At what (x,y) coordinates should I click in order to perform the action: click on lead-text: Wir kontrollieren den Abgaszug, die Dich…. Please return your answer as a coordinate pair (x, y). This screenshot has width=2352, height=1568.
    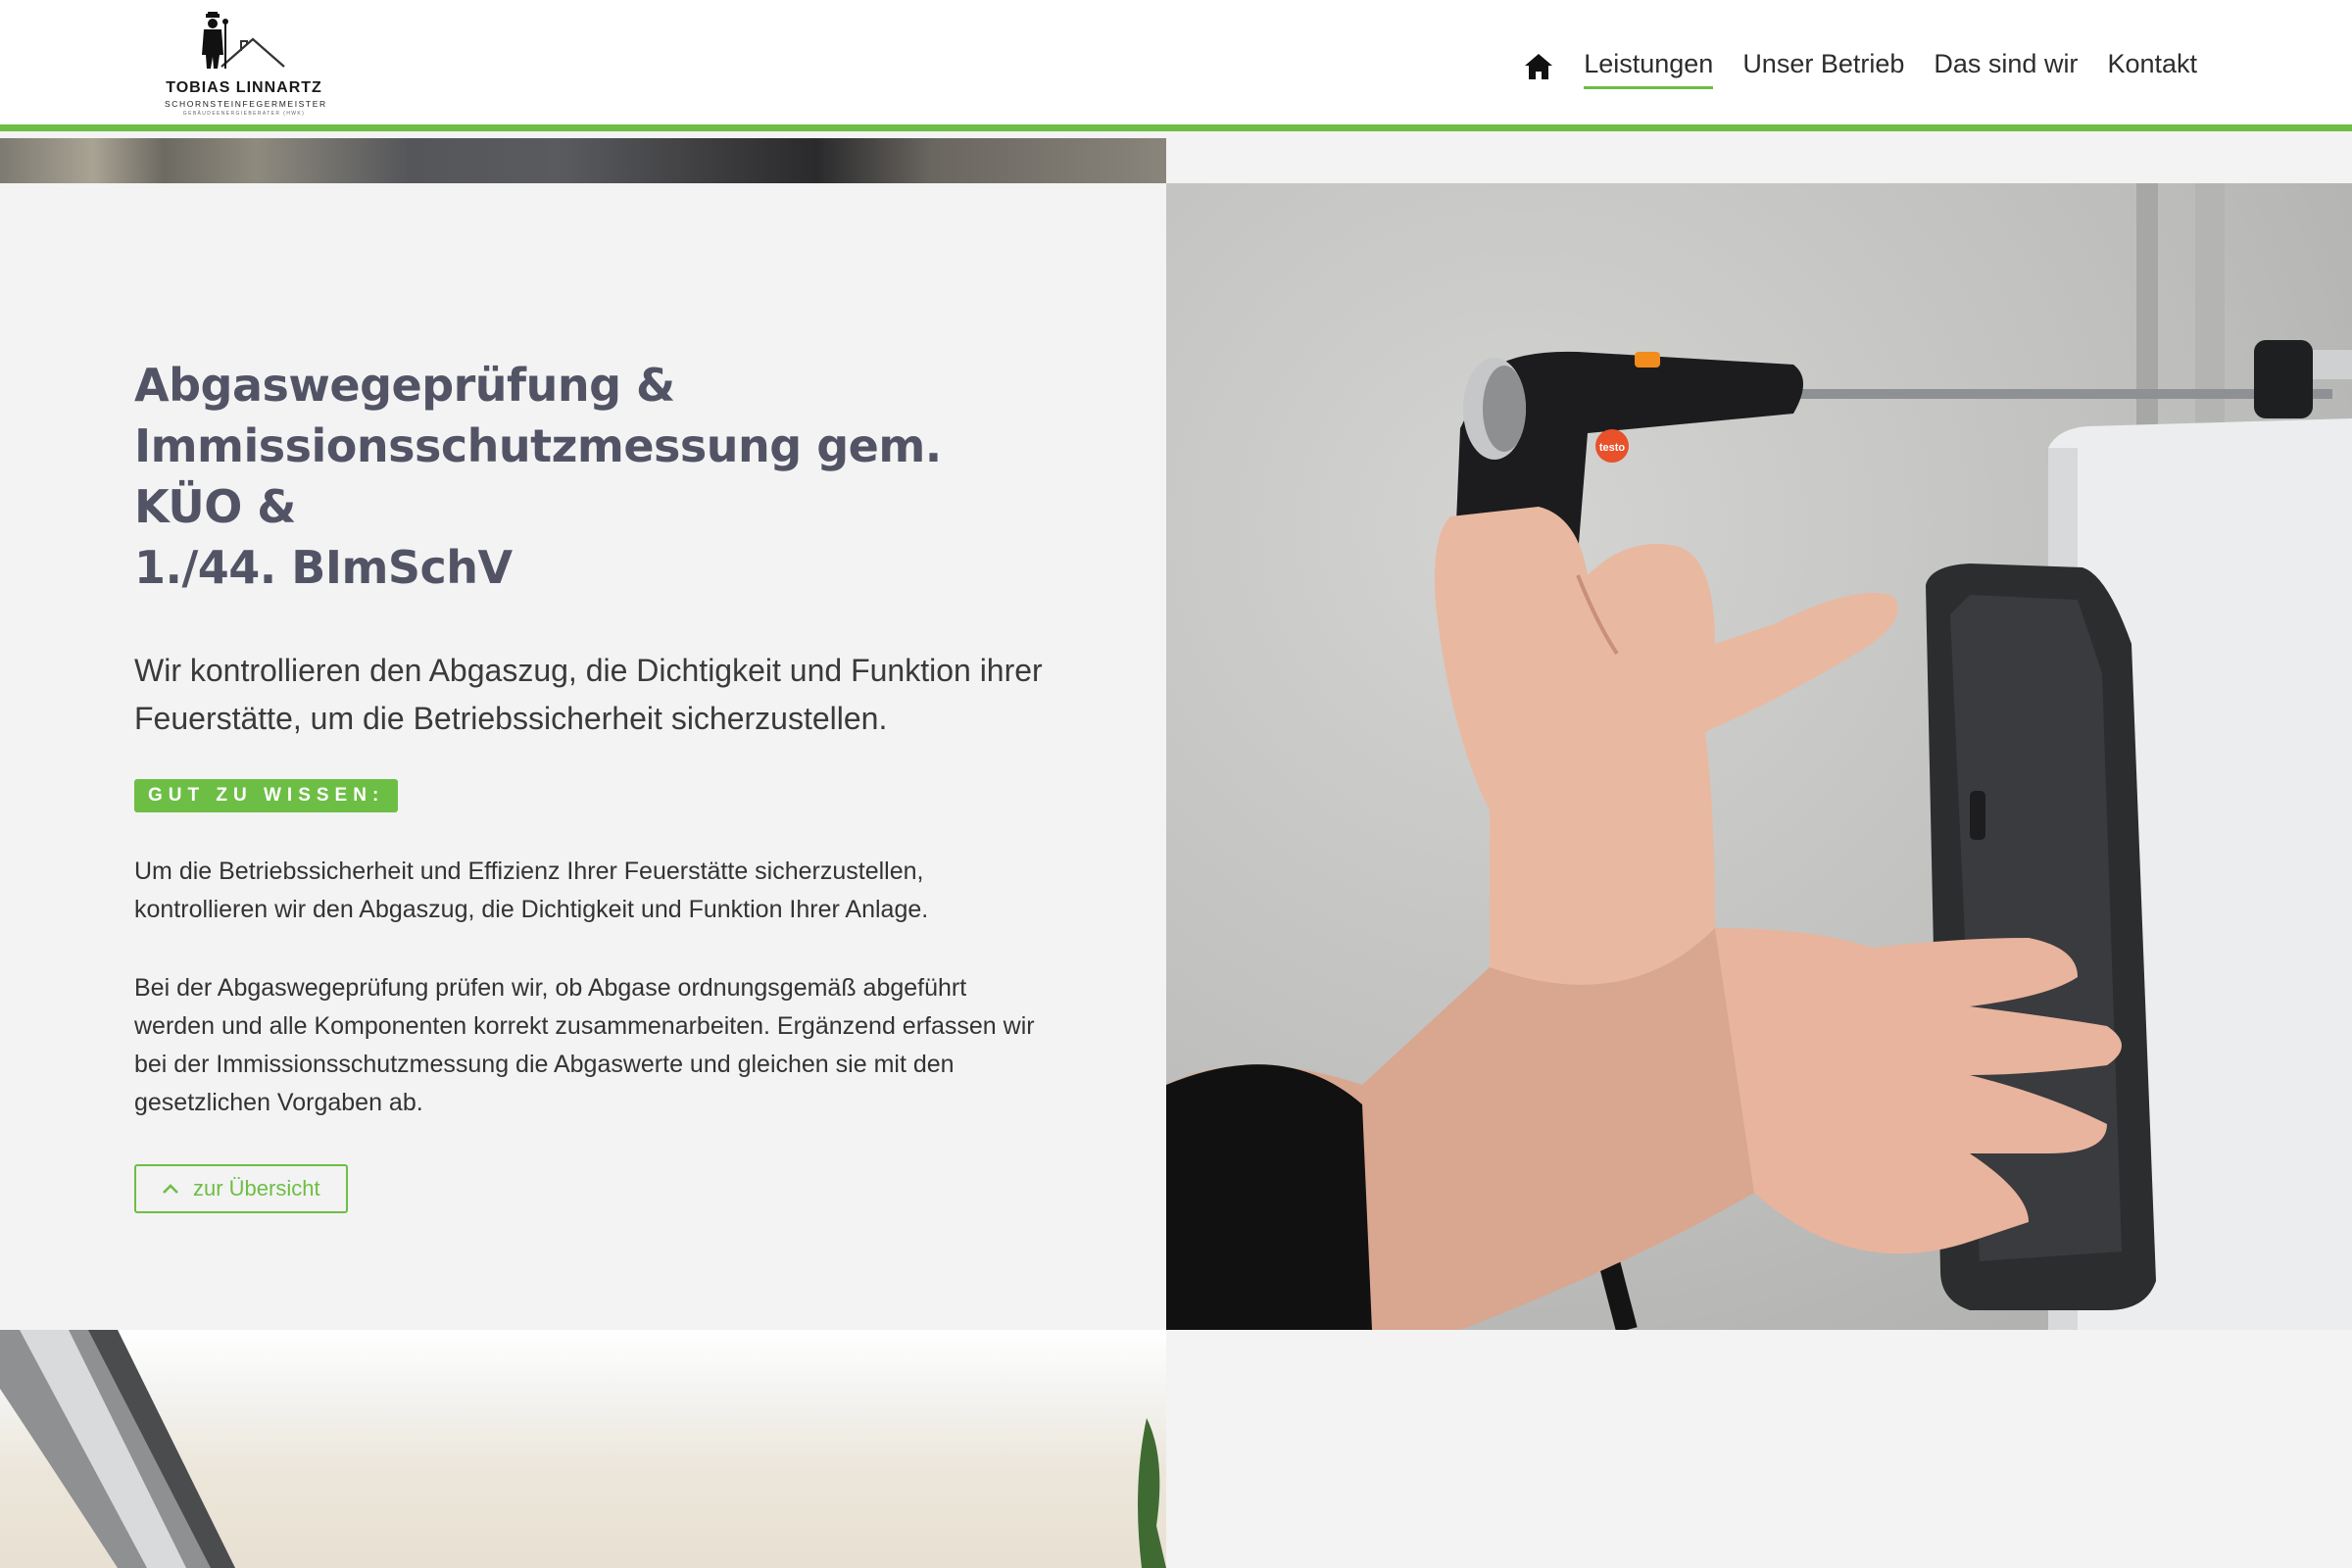
    Looking at the image, I should click on (588, 694).